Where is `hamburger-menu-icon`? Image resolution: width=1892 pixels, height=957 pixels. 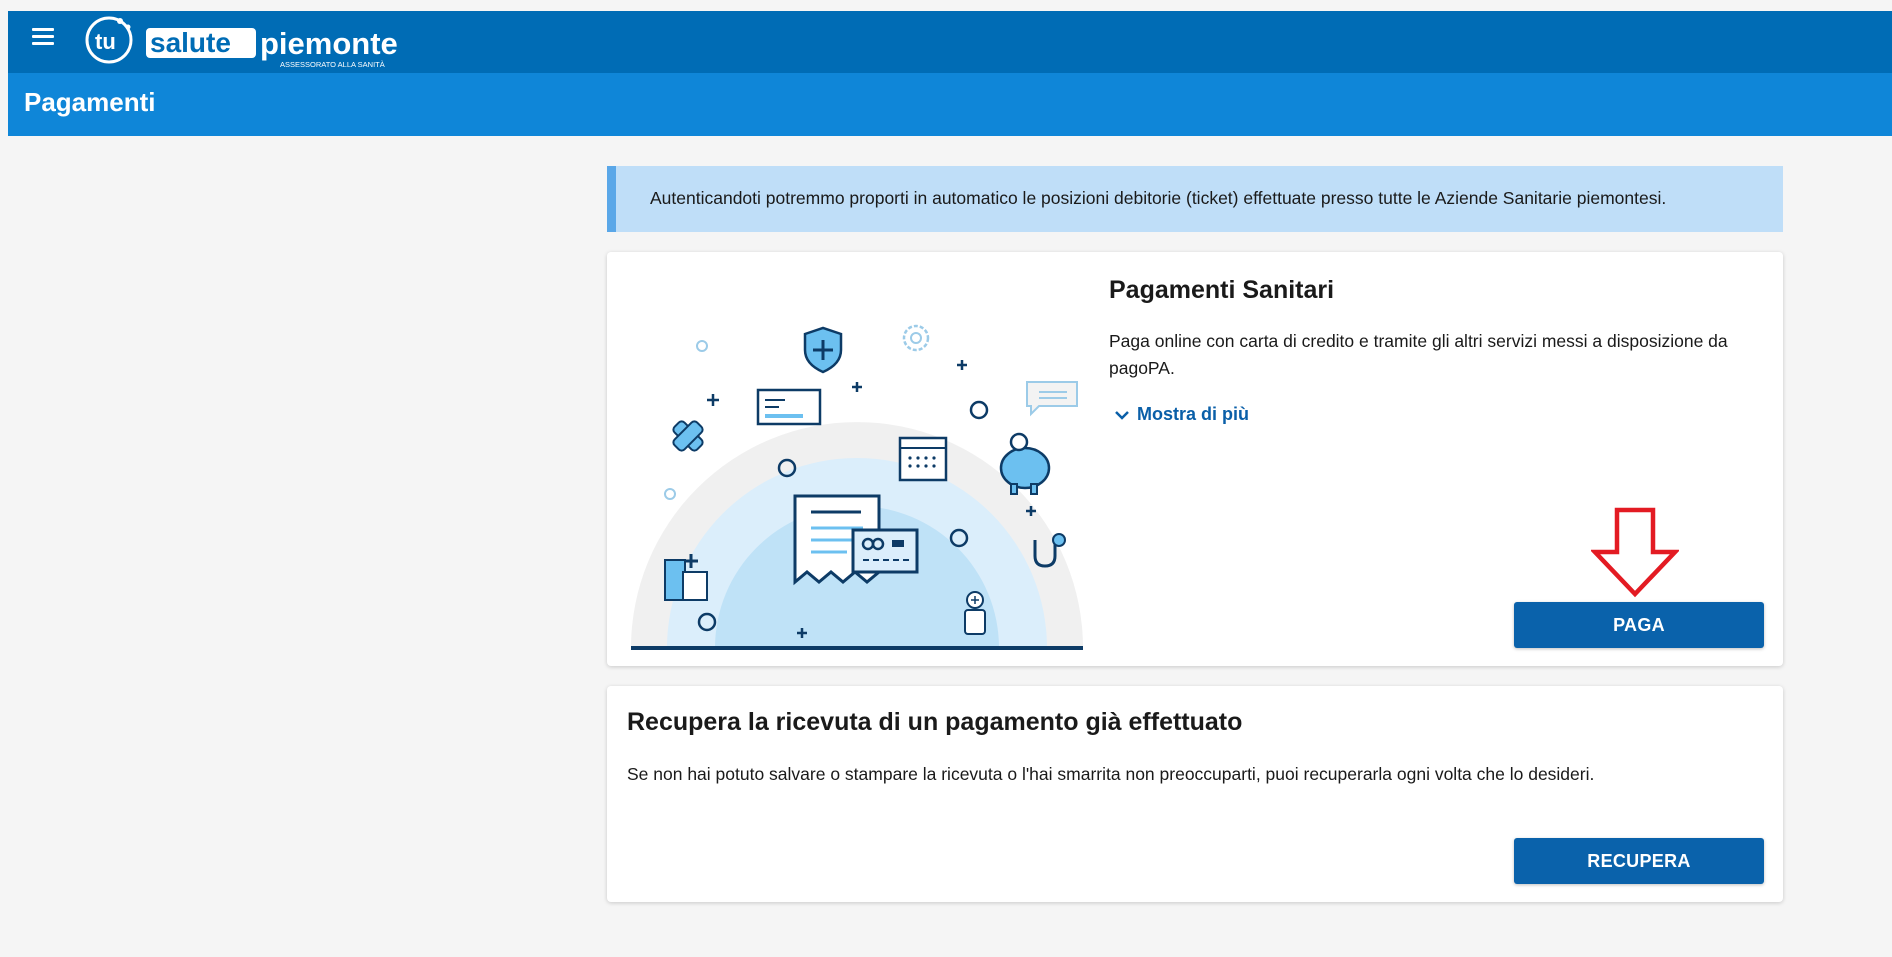
hamburger-menu-icon is located at coordinates (43, 37).